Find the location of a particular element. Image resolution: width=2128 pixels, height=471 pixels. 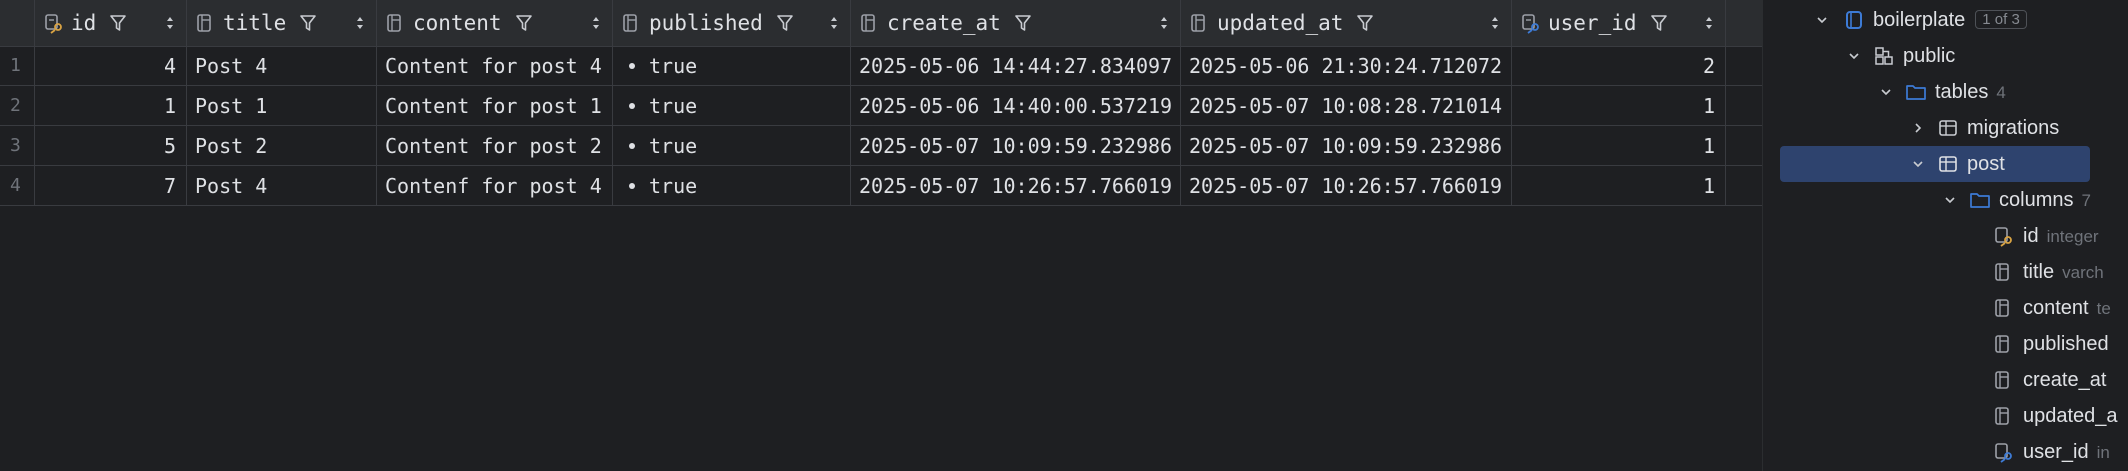

cell-create-at: 2025-05-06 14:40:00.537219 is located at coordinates (1016, 106).